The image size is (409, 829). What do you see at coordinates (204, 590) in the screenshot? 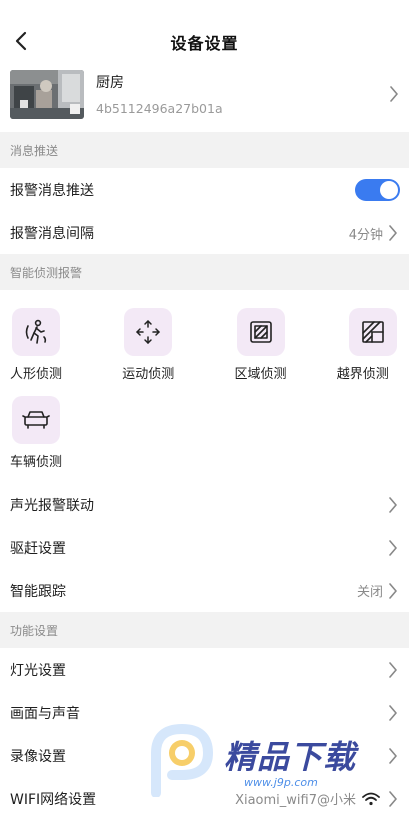
I see `tracking-row: 智能跟踪 关闭` at bounding box center [204, 590].